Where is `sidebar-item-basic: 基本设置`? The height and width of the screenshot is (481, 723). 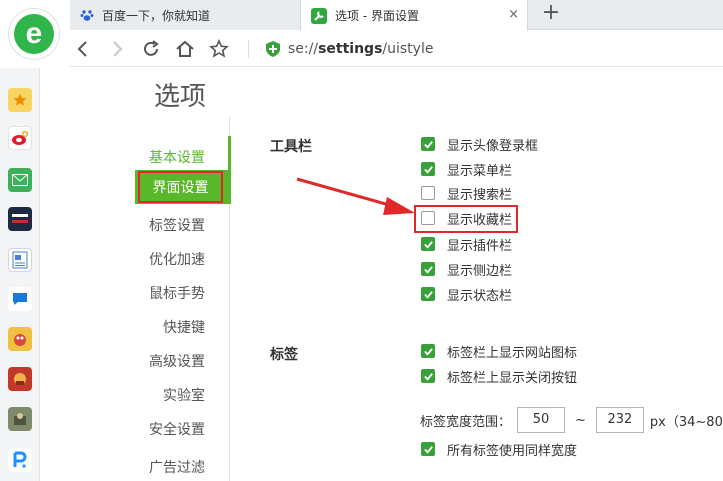 sidebar-item-basic: 基本设置 is located at coordinates (177, 157).